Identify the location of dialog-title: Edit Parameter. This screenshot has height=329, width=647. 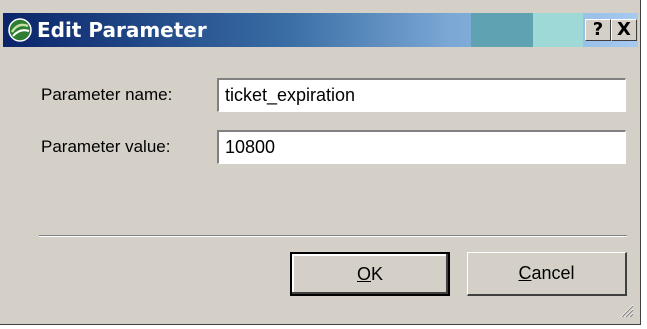
(122, 30).